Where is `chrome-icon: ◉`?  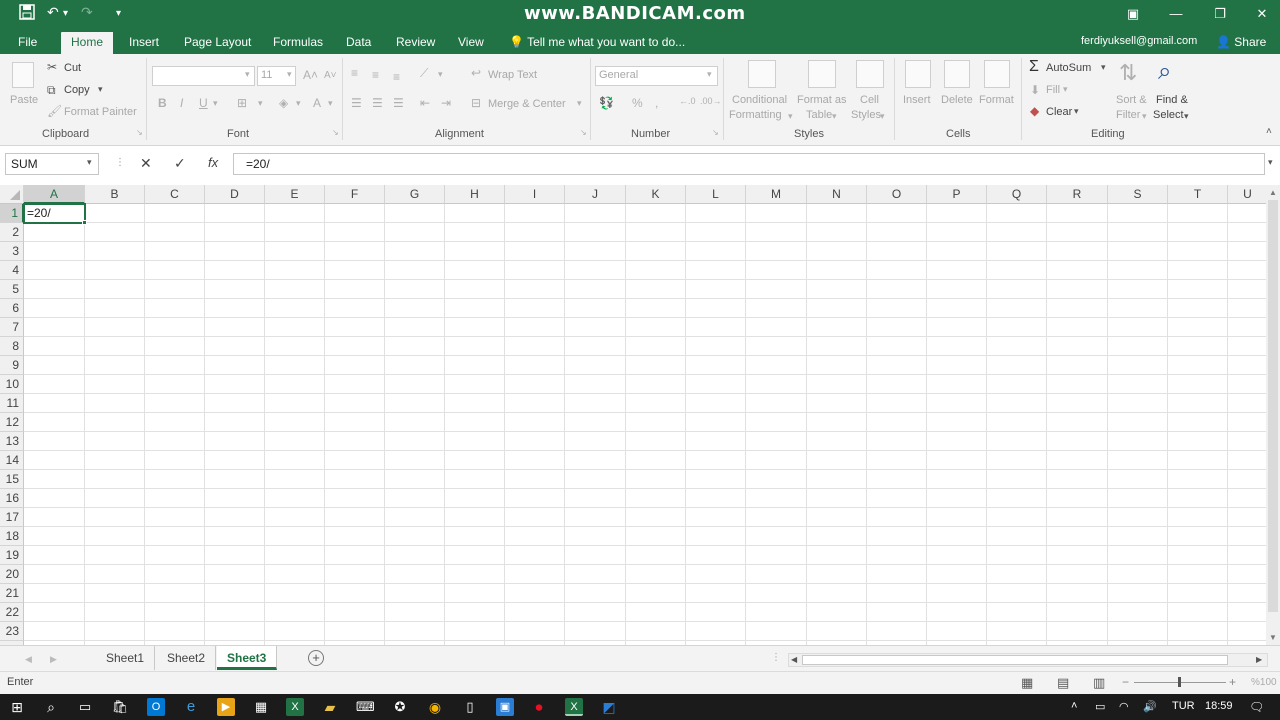 chrome-icon: ◉ is located at coordinates (435, 707).